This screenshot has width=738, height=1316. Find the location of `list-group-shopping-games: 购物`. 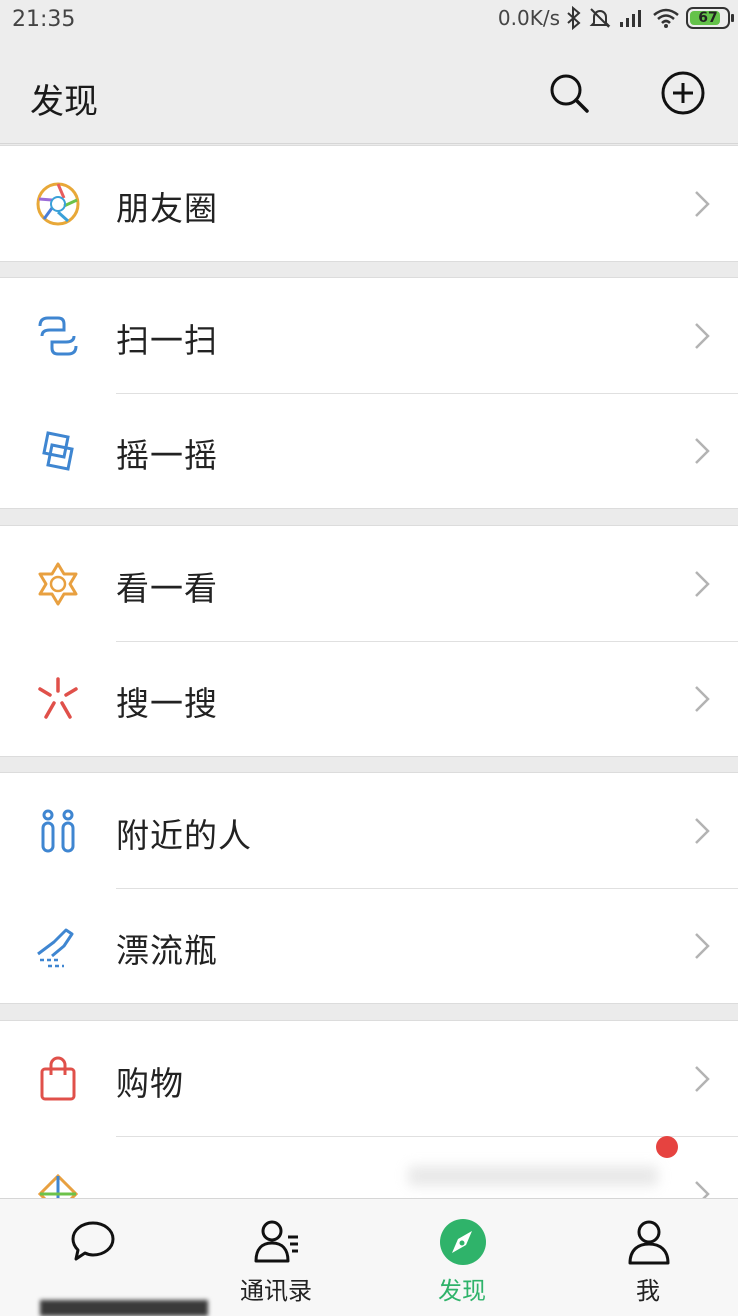

list-group-shopping-games: 购物 is located at coordinates (369, 1110).